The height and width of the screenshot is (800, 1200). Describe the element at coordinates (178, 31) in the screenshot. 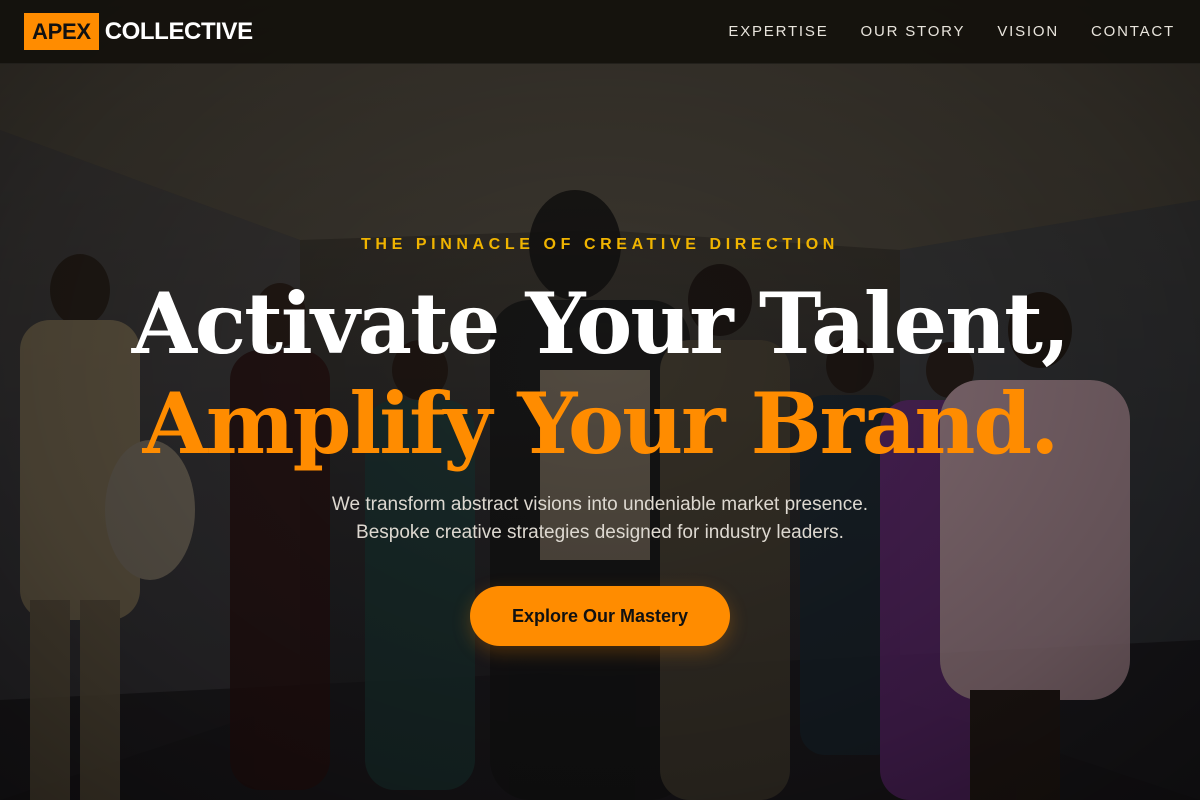

I see `logo-text: COLLECTIVE` at that location.